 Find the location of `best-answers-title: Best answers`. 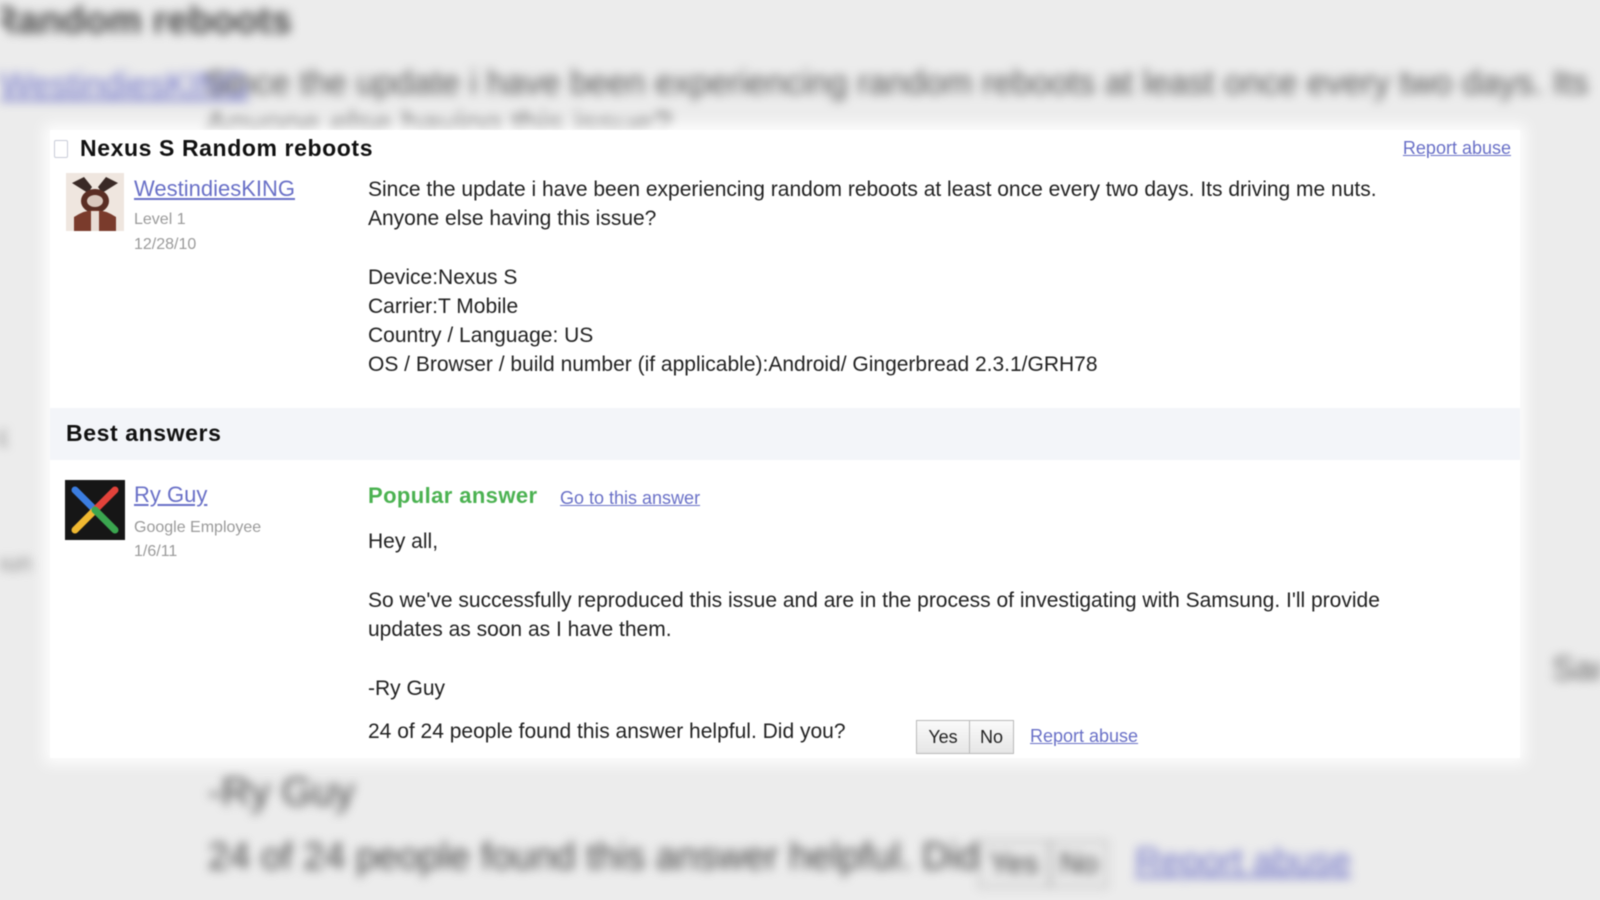

best-answers-title: Best answers is located at coordinates (144, 433).